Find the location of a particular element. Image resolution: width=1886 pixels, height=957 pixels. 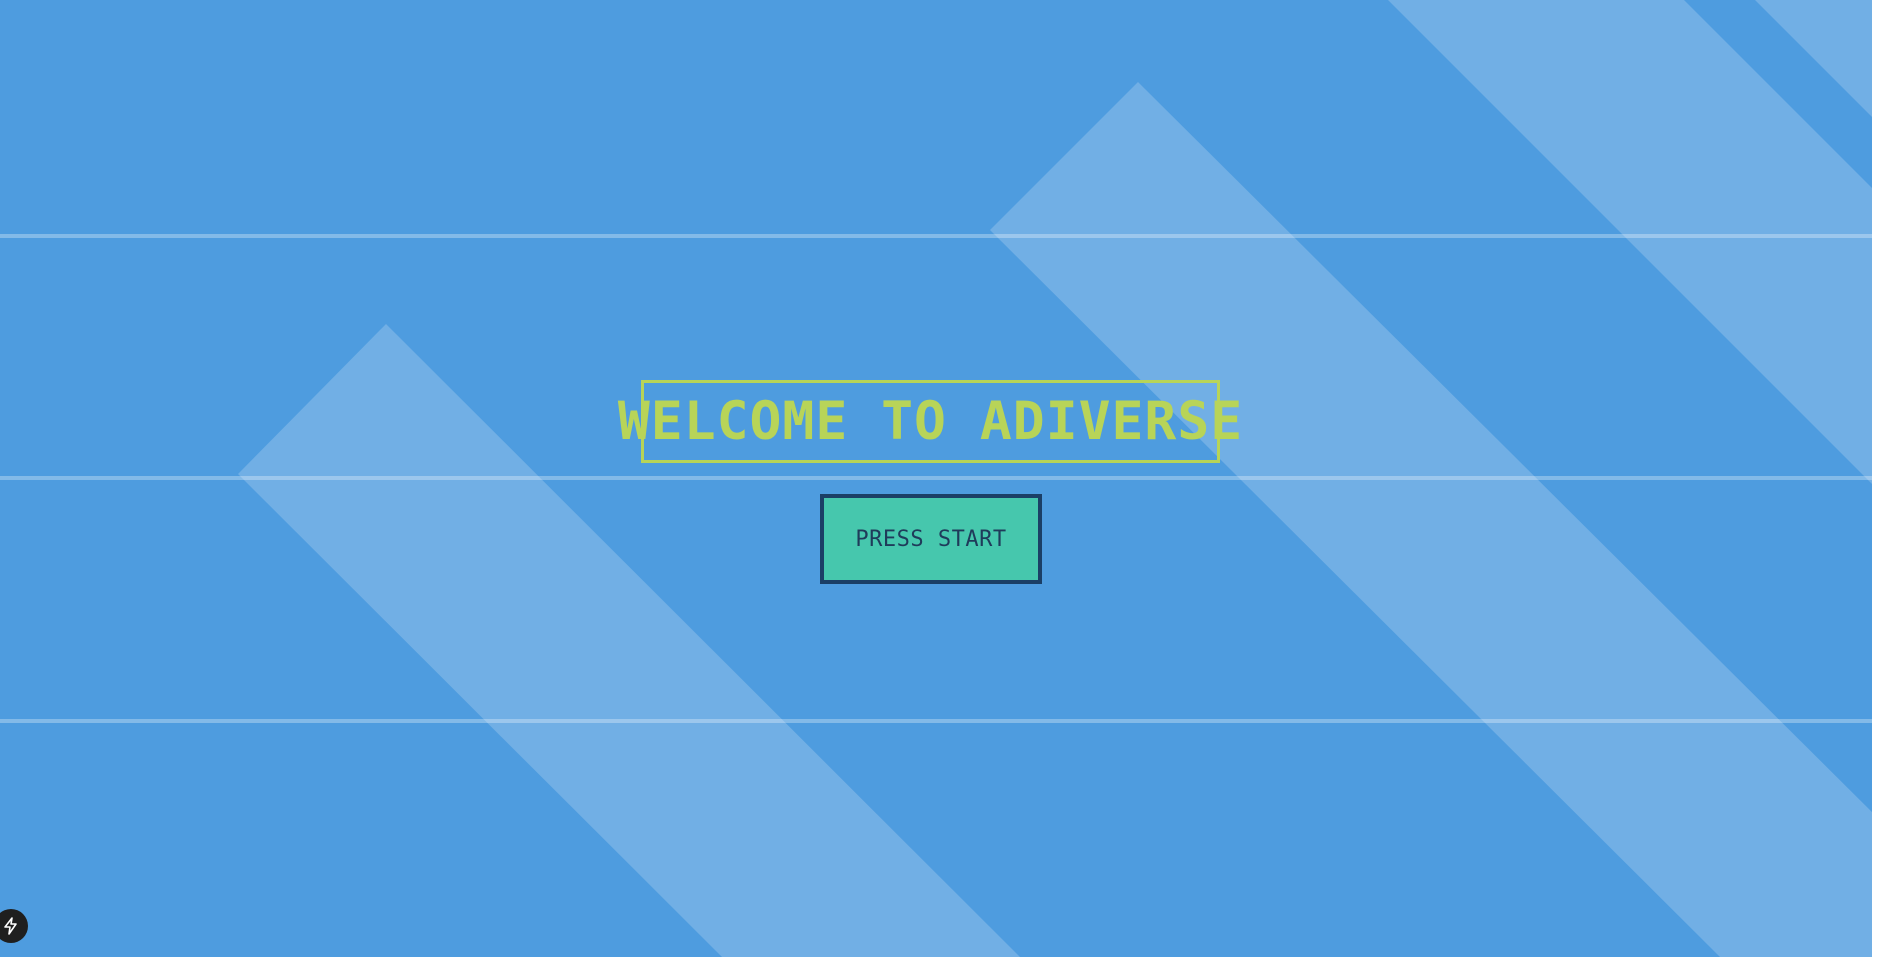

press-start-button: PRESS START is located at coordinates (931, 539).